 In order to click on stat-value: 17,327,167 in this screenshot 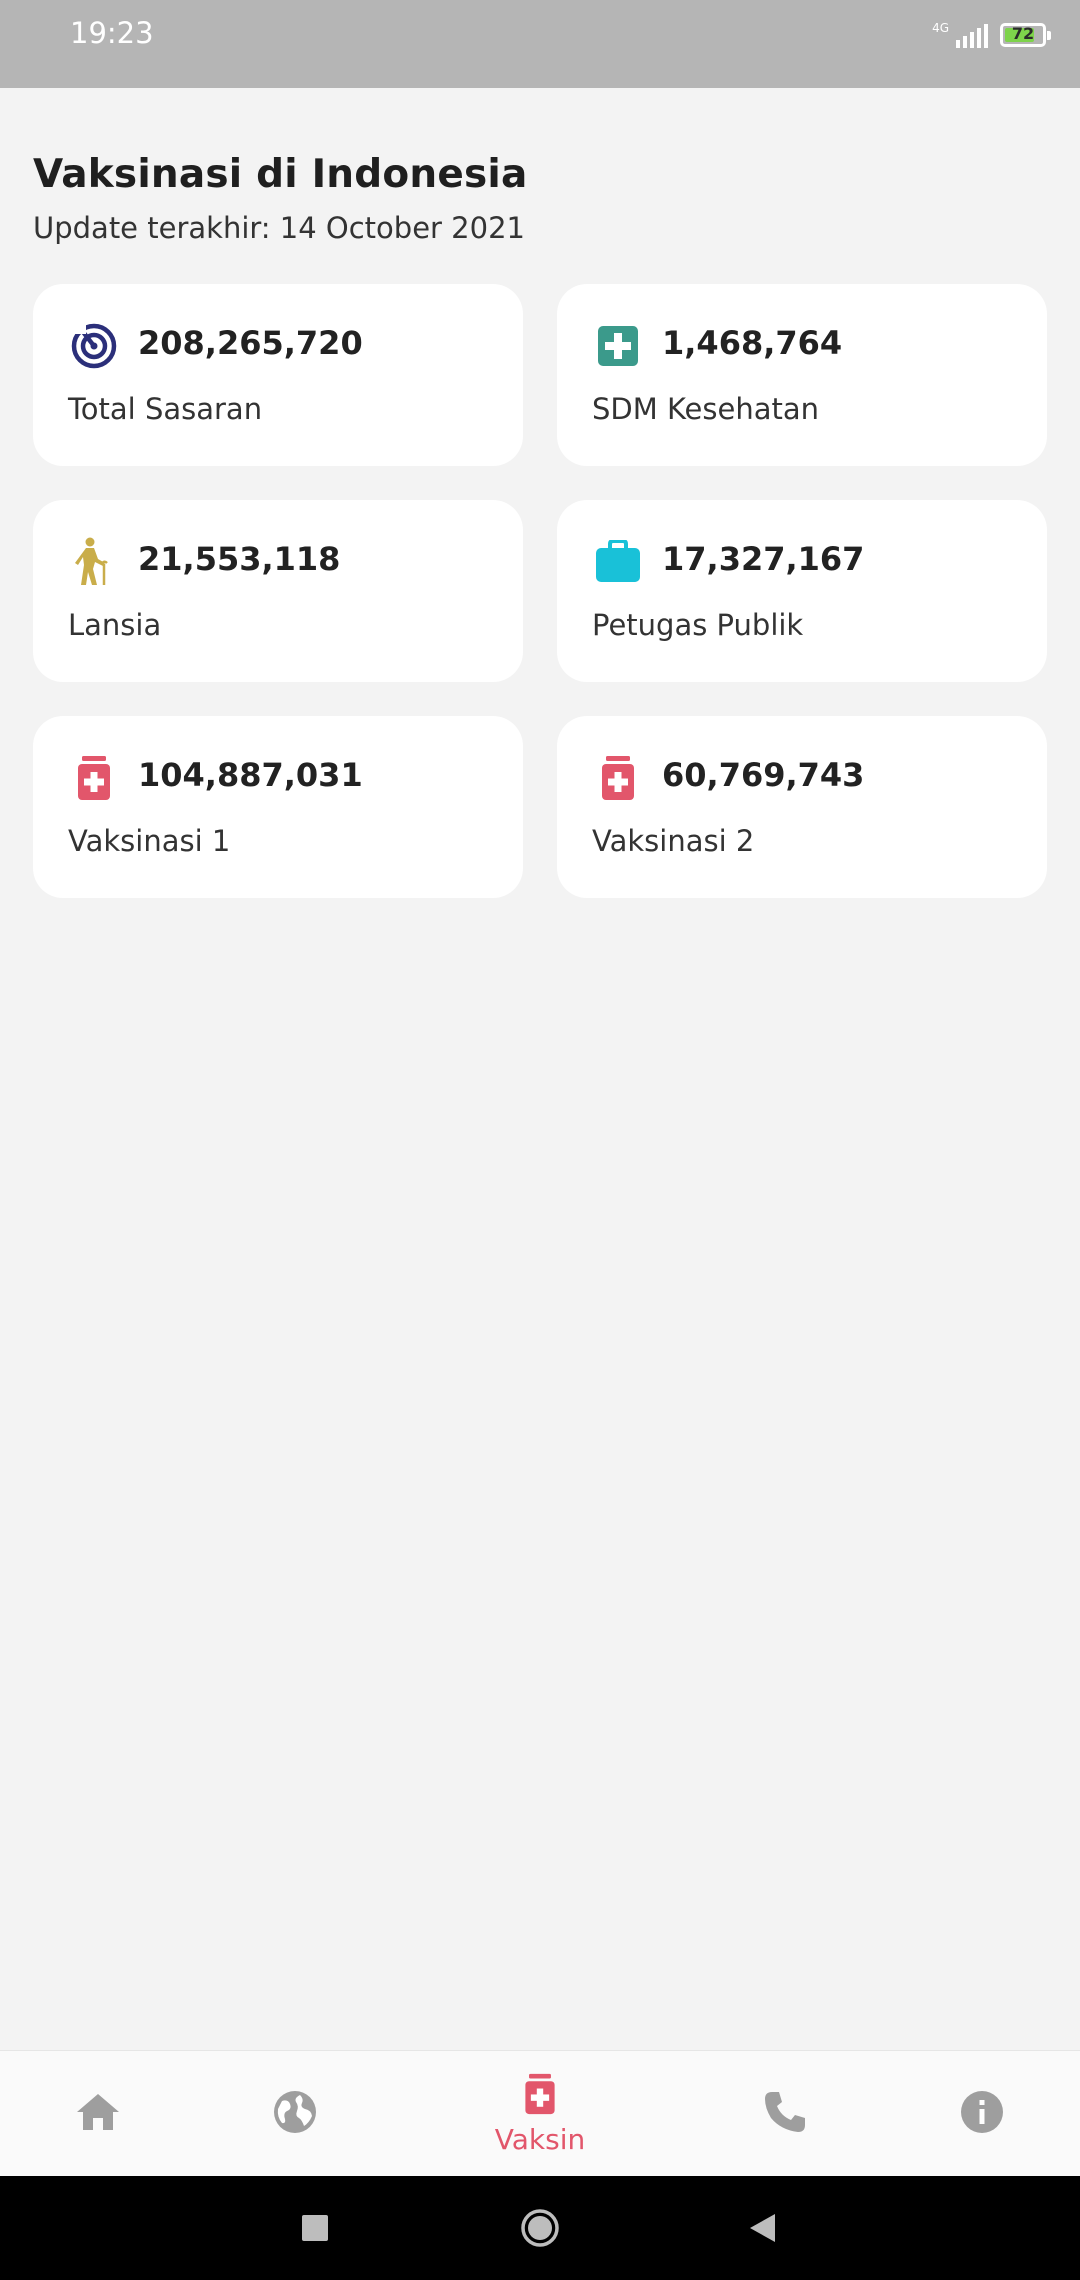, I will do `click(763, 559)`.